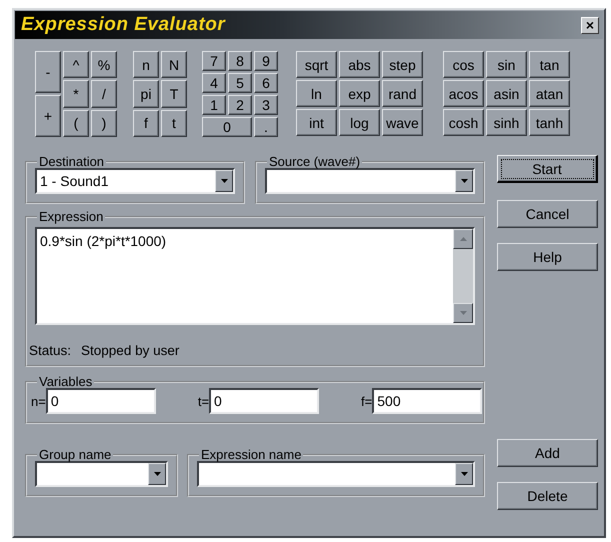  I want to click on status-text: Stopped by user, so click(130, 351).